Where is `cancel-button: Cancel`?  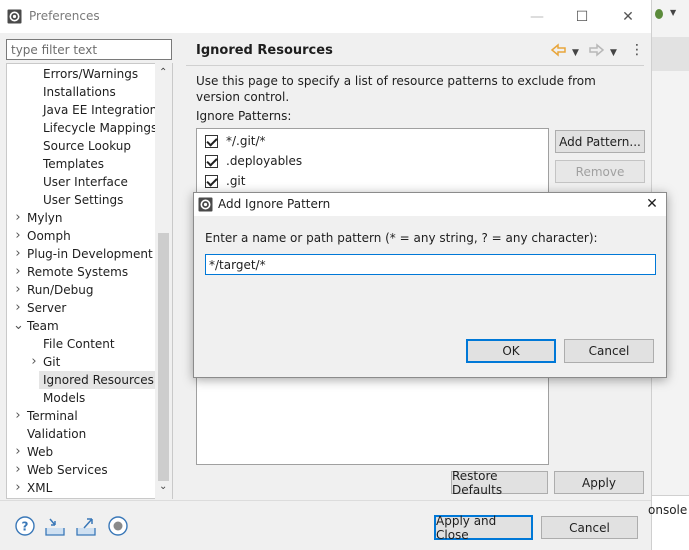
cancel-button: Cancel is located at coordinates (589, 527).